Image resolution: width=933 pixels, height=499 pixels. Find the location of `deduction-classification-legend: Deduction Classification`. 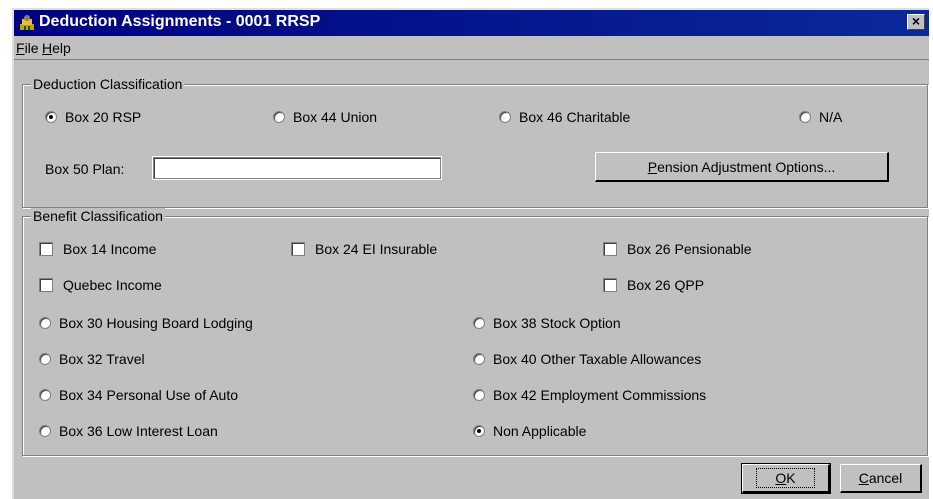

deduction-classification-legend: Deduction Classification is located at coordinates (108, 84).